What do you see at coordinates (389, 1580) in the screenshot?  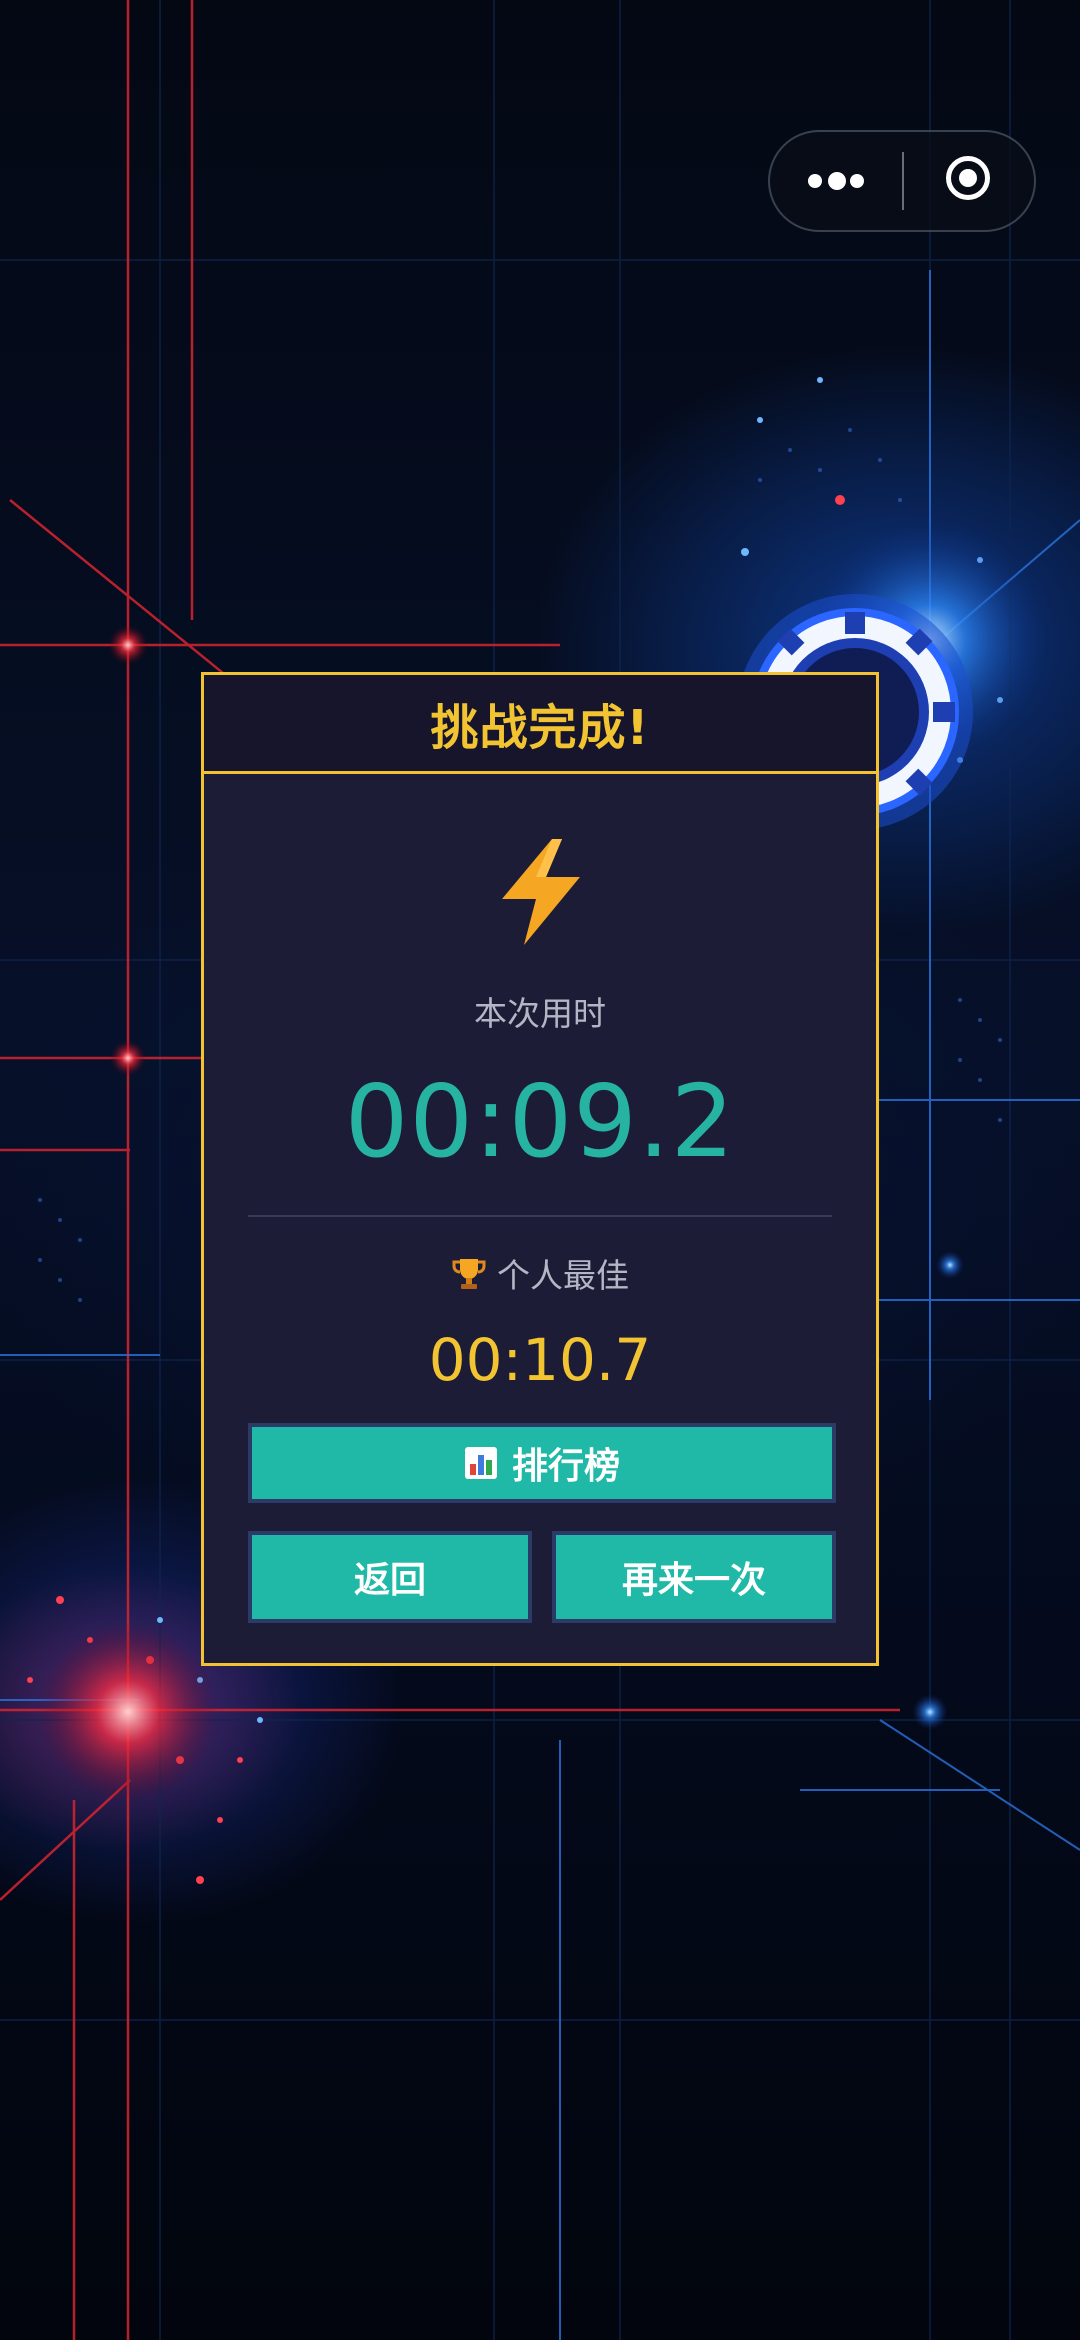 I see `back-label: 返回` at bounding box center [389, 1580].